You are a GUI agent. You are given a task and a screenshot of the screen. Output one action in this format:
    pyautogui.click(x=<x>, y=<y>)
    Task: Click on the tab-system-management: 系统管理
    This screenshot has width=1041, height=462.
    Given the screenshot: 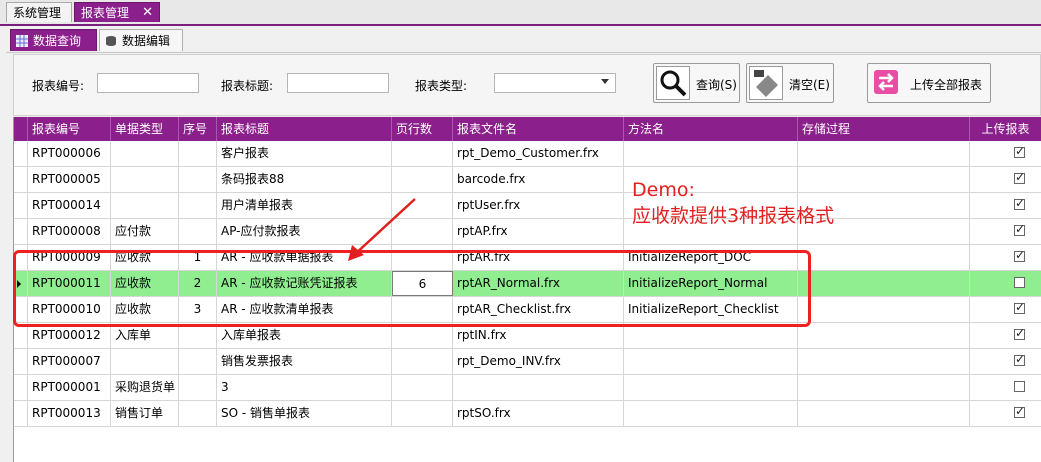 What is the action you would take?
    pyautogui.click(x=39, y=12)
    